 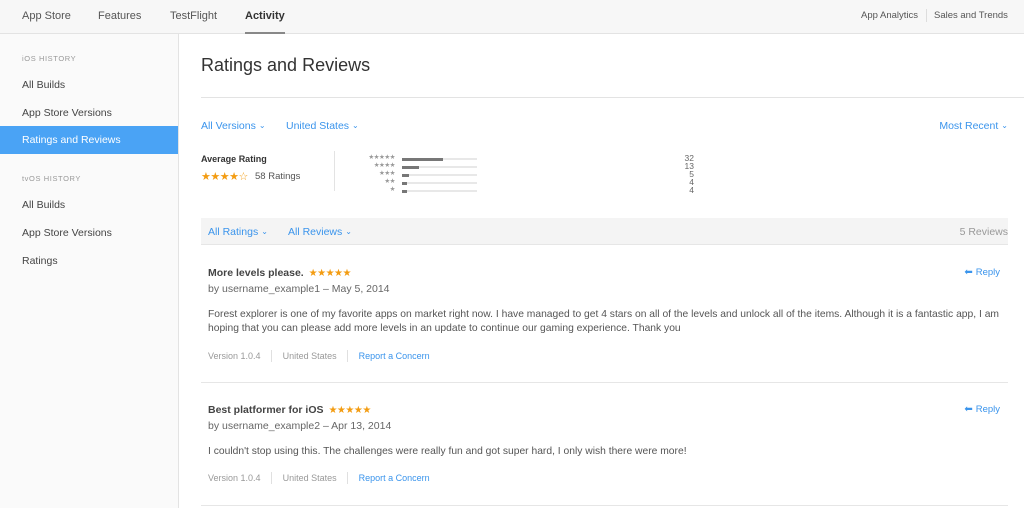 I want to click on reviews-filter-label: All Reviews, so click(x=315, y=232).